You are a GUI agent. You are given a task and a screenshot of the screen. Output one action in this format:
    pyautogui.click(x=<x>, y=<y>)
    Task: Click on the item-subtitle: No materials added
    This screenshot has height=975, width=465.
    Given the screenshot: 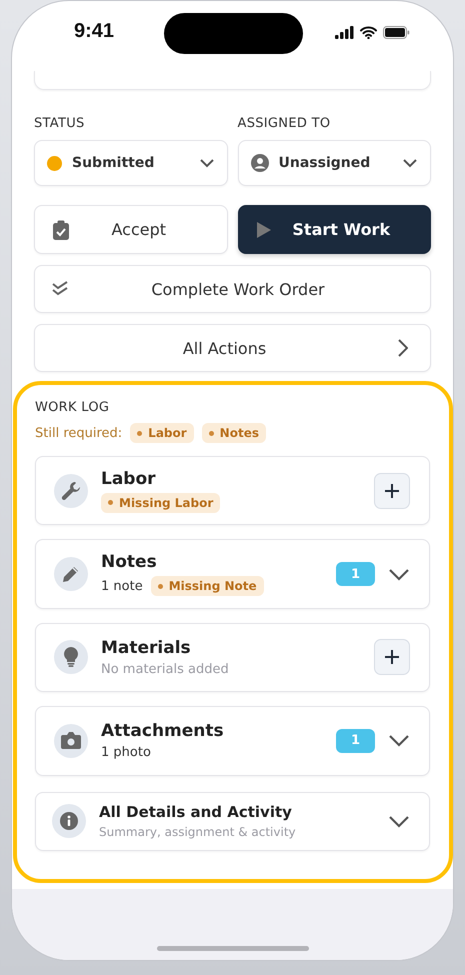 What is the action you would take?
    pyautogui.click(x=165, y=669)
    